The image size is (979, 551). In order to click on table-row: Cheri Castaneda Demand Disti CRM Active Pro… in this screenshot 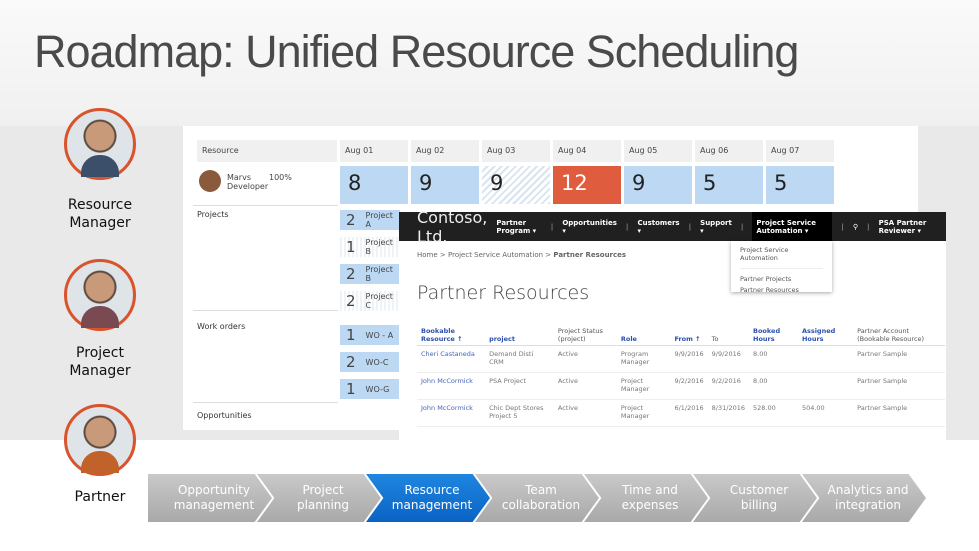, I will do `click(681, 359)`.